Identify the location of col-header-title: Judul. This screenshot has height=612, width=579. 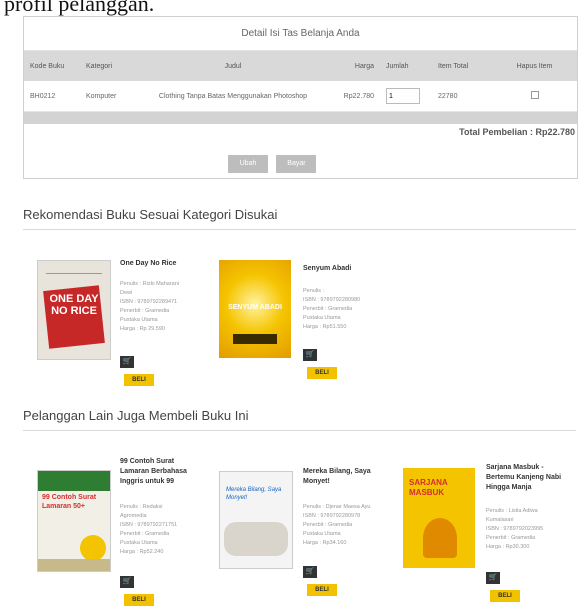
(233, 66).